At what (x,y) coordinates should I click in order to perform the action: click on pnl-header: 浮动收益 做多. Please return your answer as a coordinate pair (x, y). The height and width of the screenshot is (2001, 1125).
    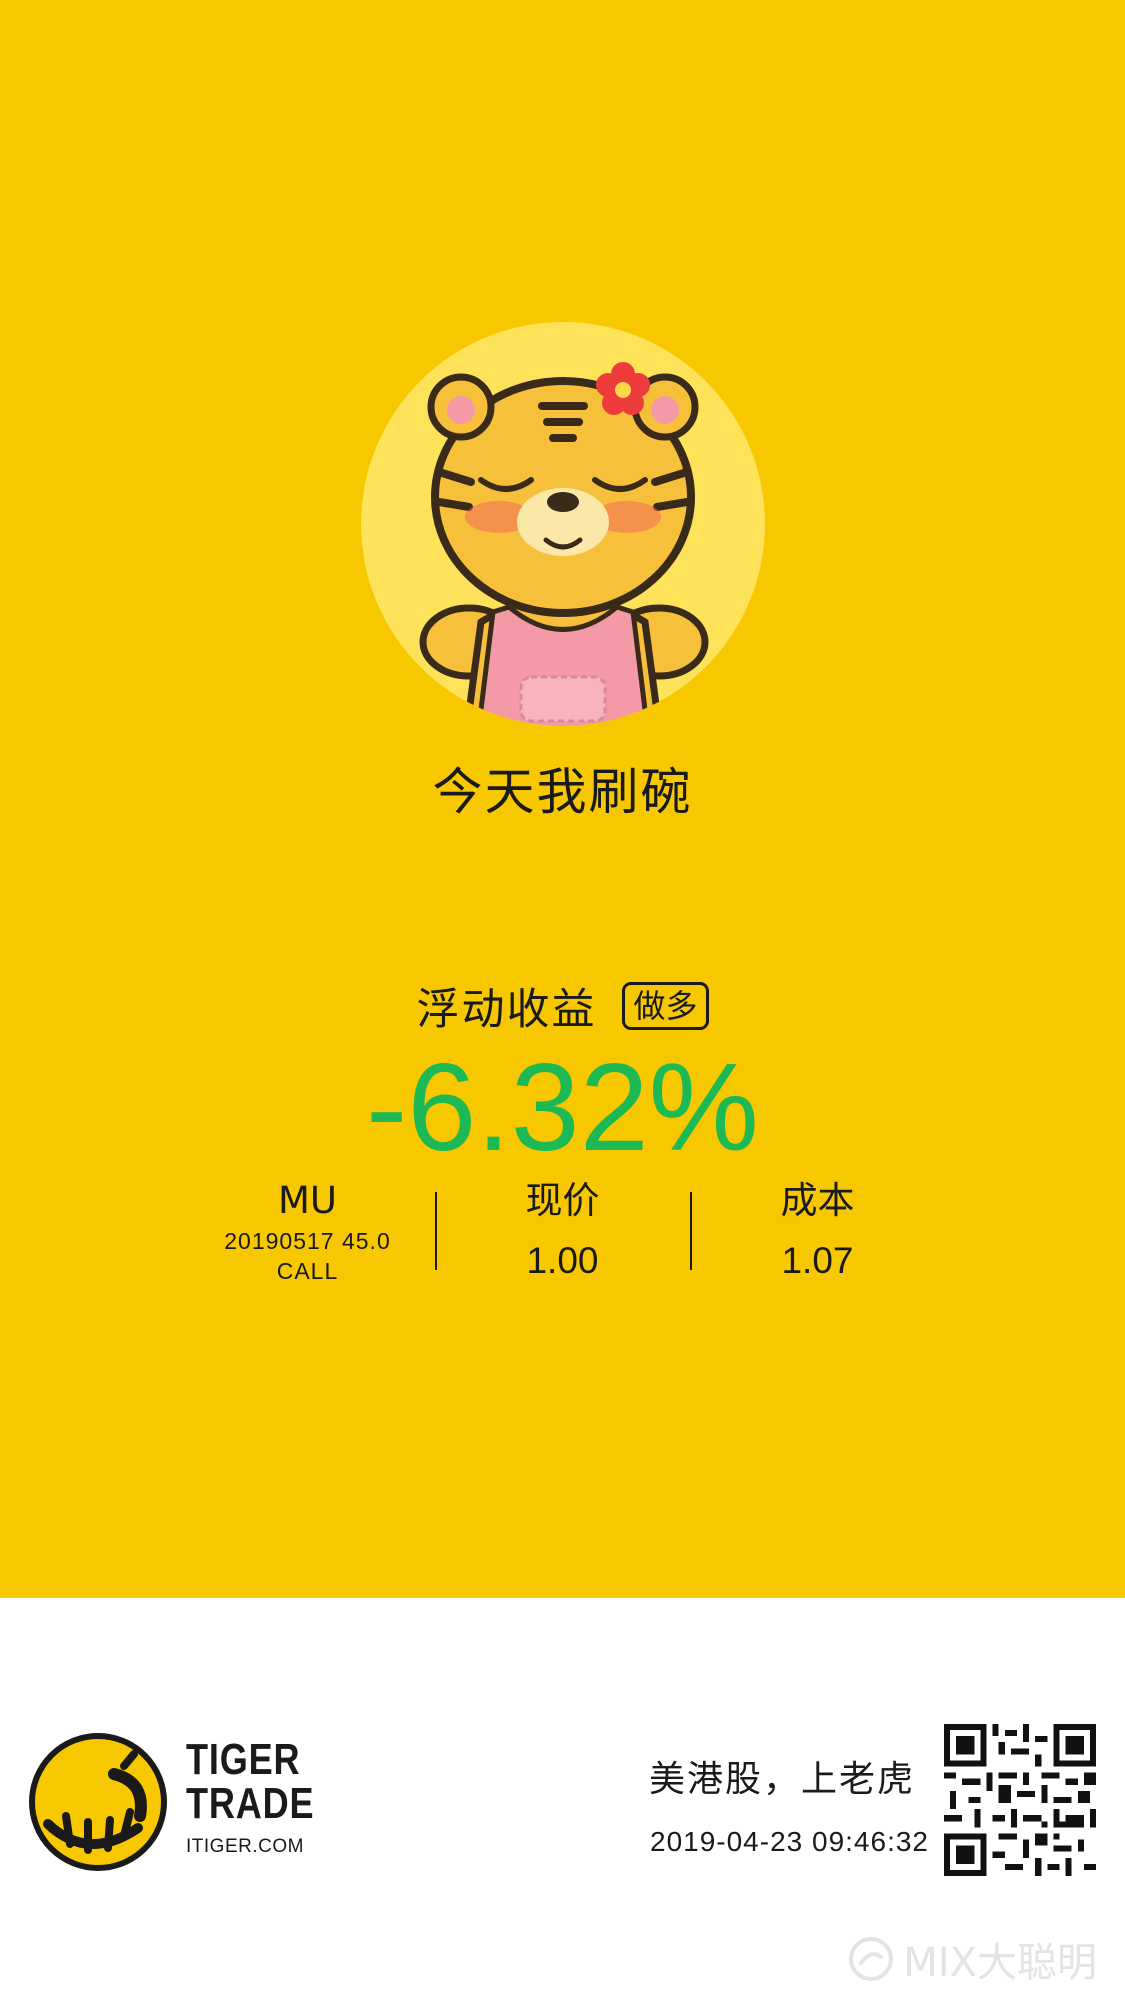
    Looking at the image, I should click on (562, 1006).